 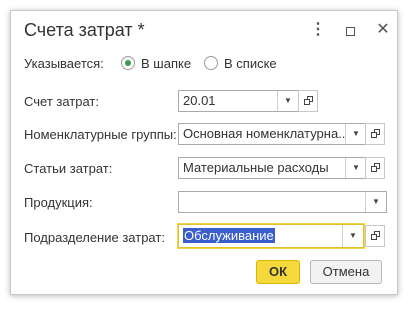 I want to click on more-options-icon: ⋮, so click(x=318, y=30).